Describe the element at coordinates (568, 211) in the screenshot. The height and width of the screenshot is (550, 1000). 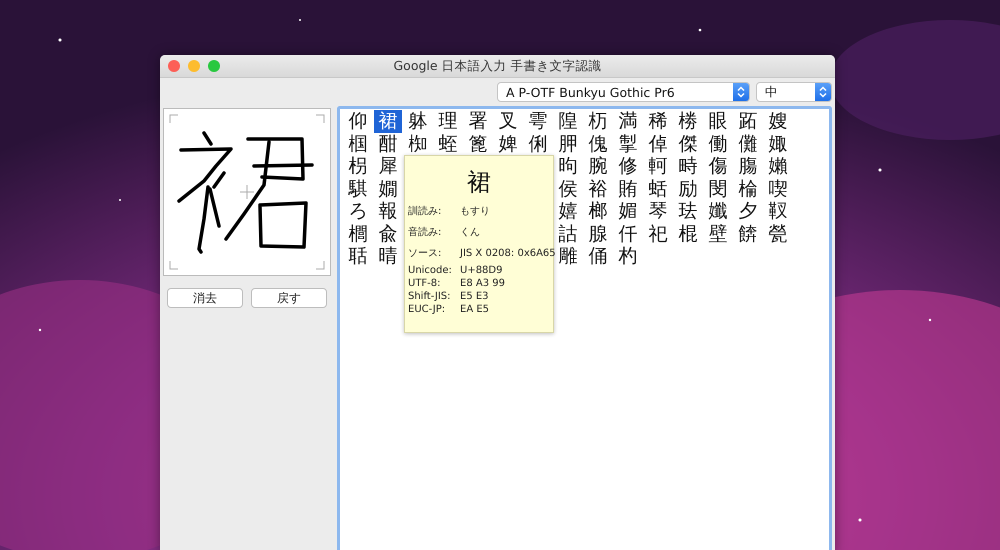
I see `candidate-char: 嬉` at that location.